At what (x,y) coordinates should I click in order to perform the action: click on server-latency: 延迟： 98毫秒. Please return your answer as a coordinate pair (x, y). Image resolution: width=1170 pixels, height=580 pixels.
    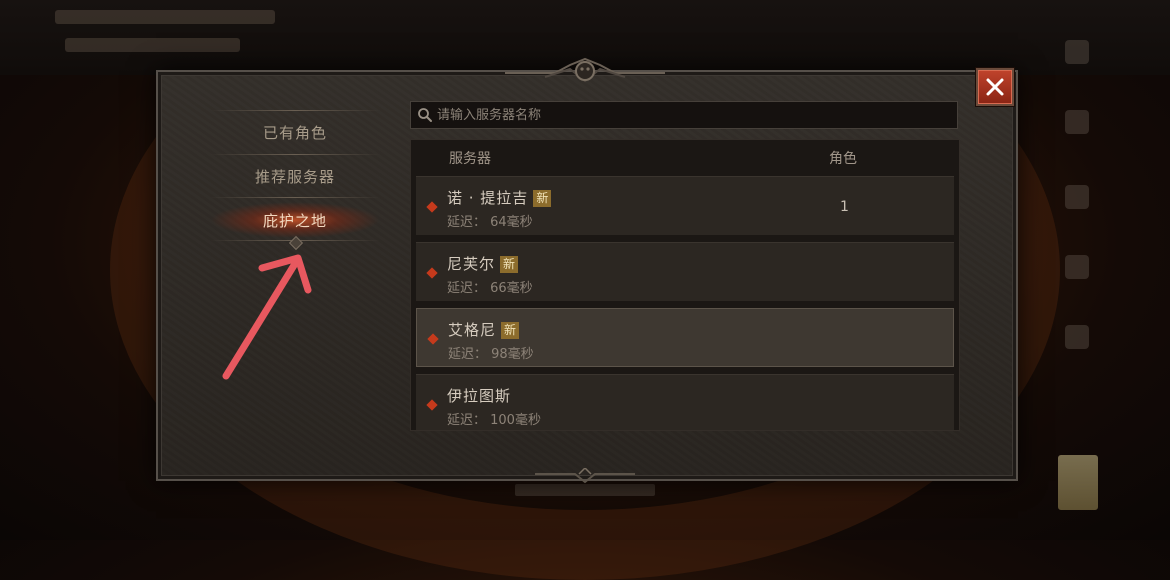
    Looking at the image, I should click on (491, 354).